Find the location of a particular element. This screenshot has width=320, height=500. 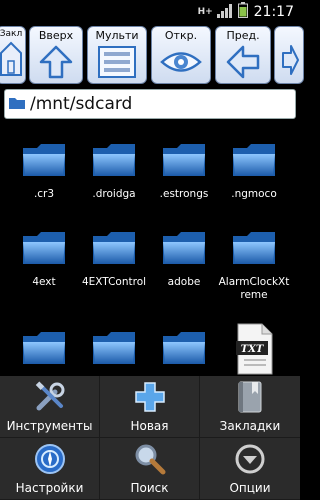

menu-label: Новая is located at coordinates (149, 426).